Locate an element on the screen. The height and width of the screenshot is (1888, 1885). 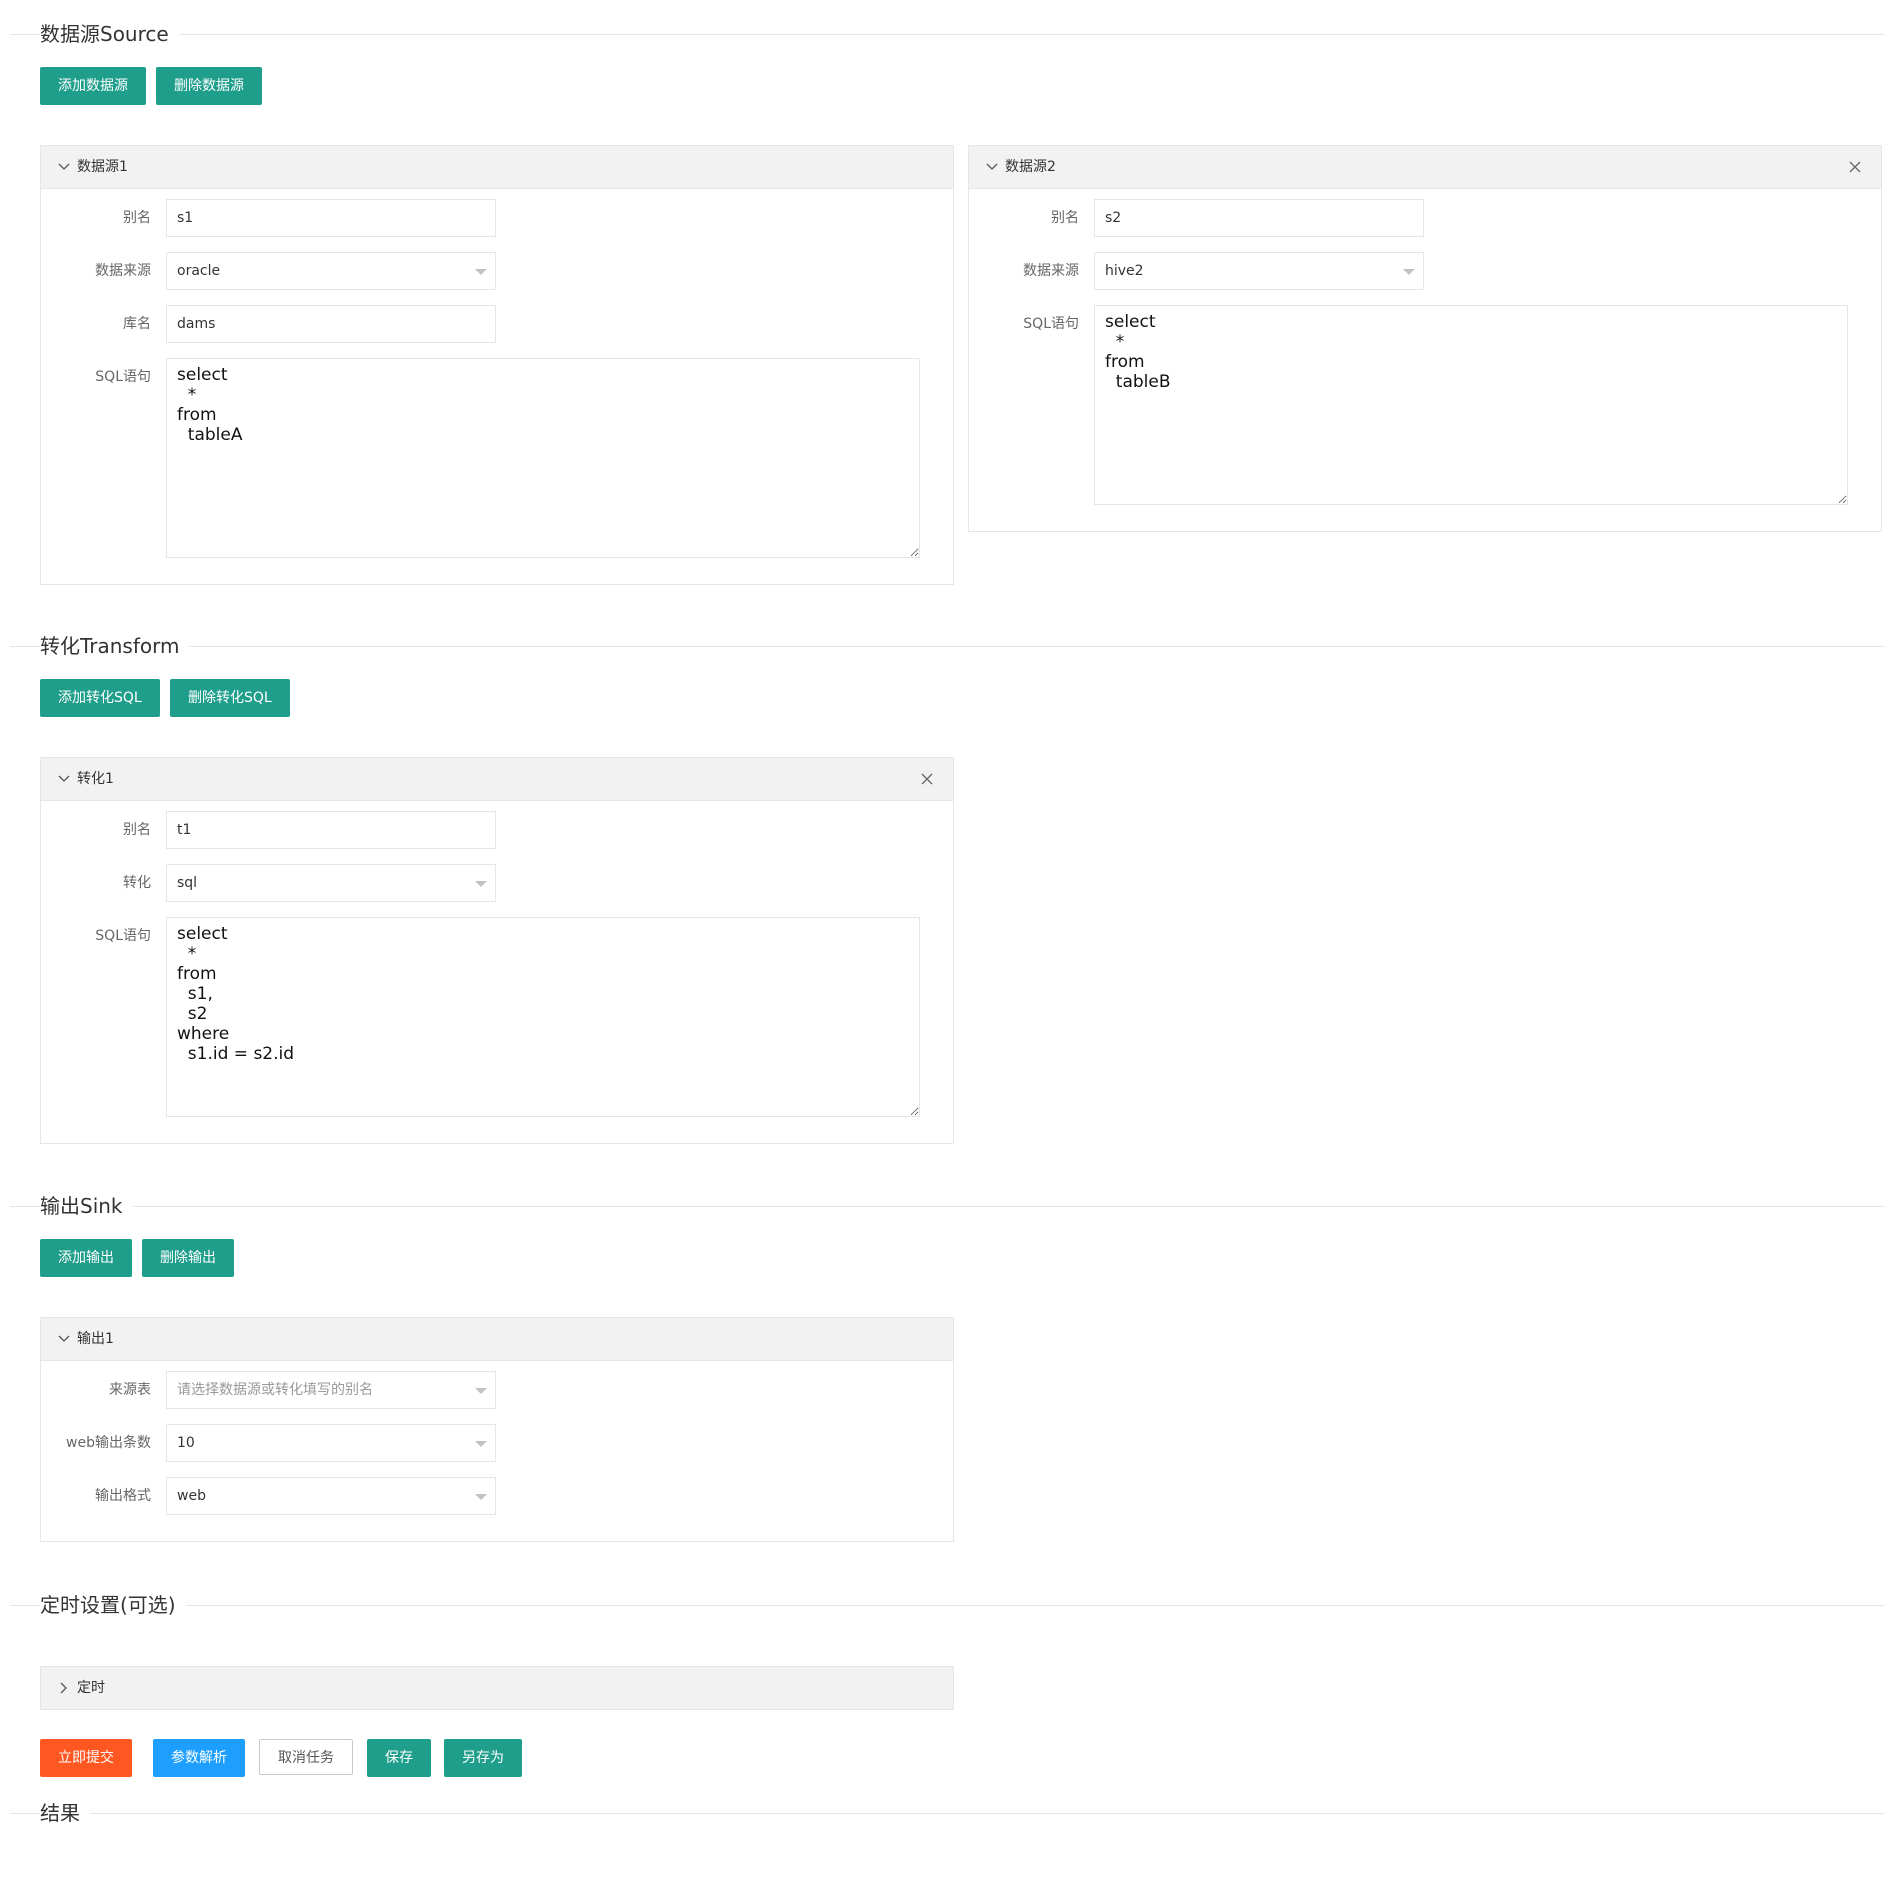
add-sink-button: 添加输出 is located at coordinates (86, 1258).